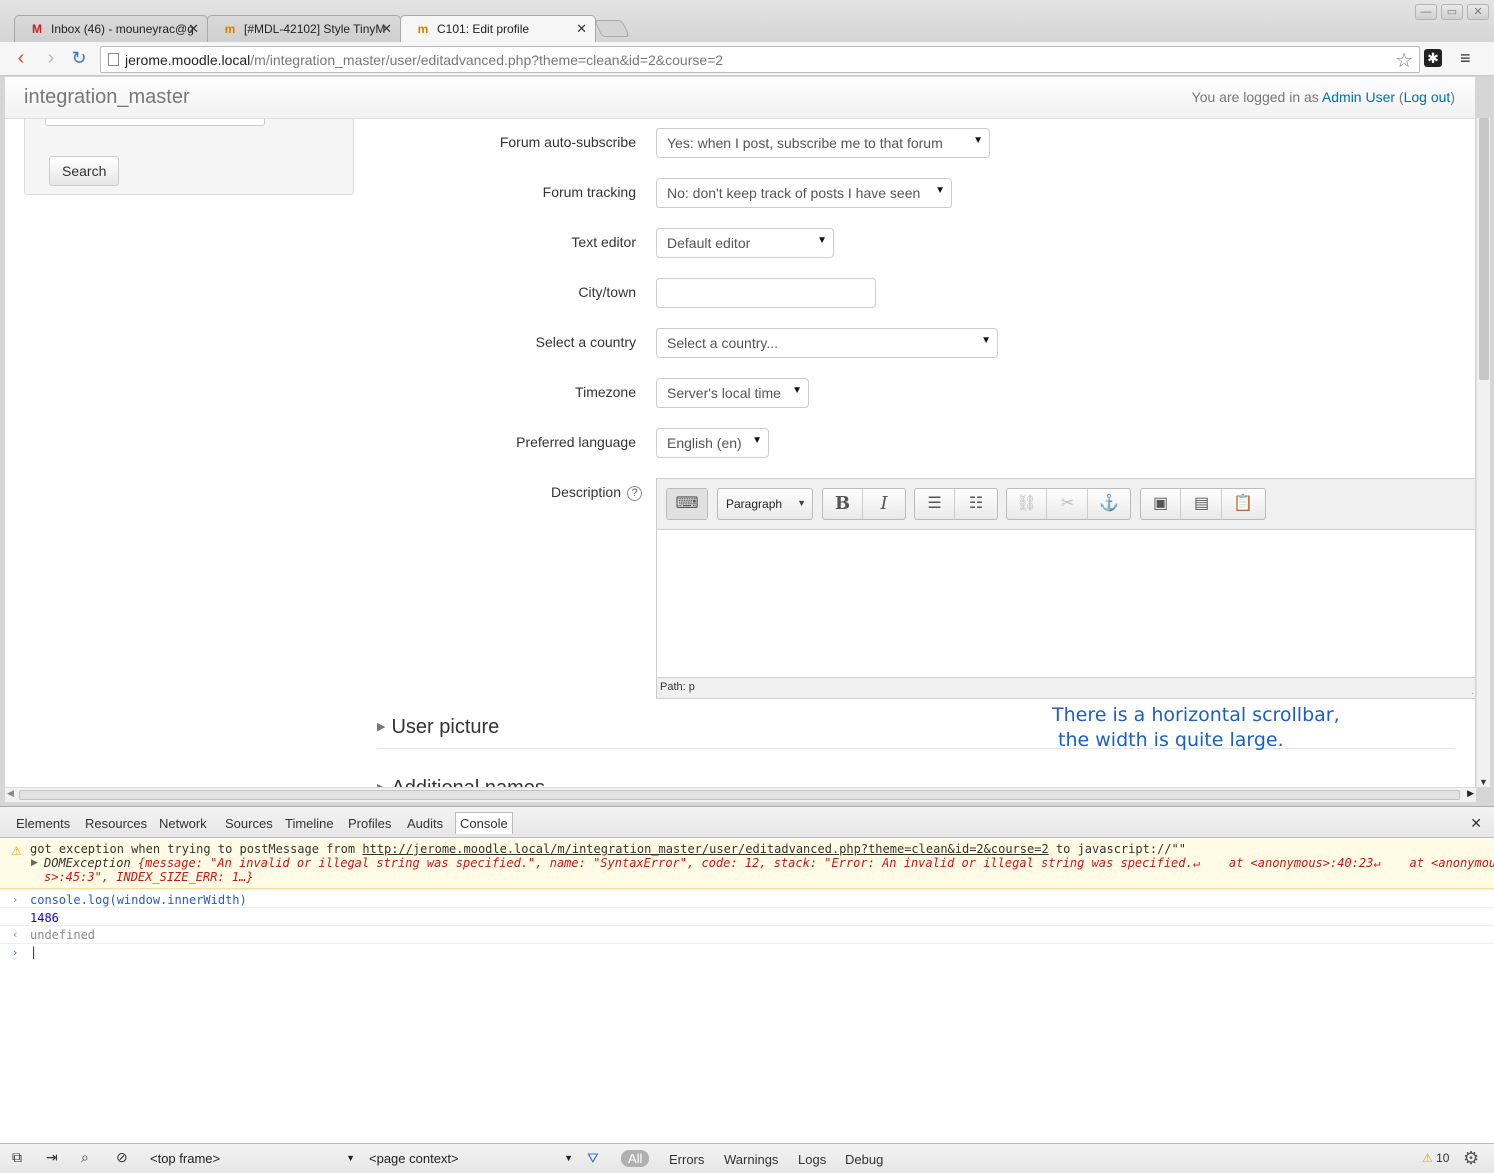 The width and height of the screenshot is (1494, 1173). What do you see at coordinates (1478, 12) in the screenshot?
I see `window-close-icon: ✕` at bounding box center [1478, 12].